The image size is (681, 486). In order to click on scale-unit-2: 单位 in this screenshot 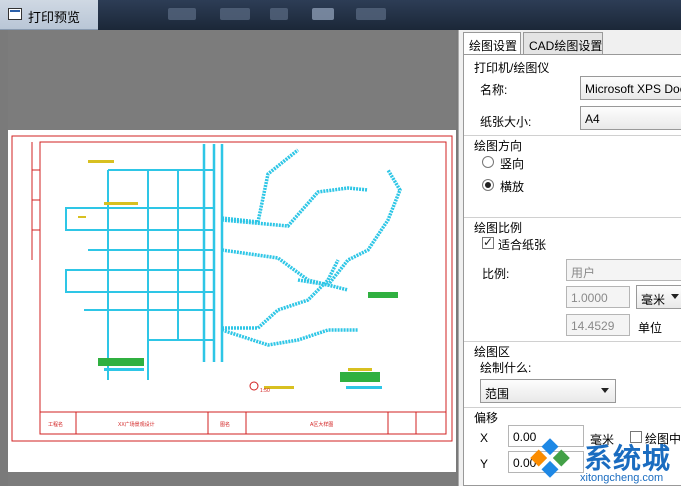, I will do `click(650, 328)`.